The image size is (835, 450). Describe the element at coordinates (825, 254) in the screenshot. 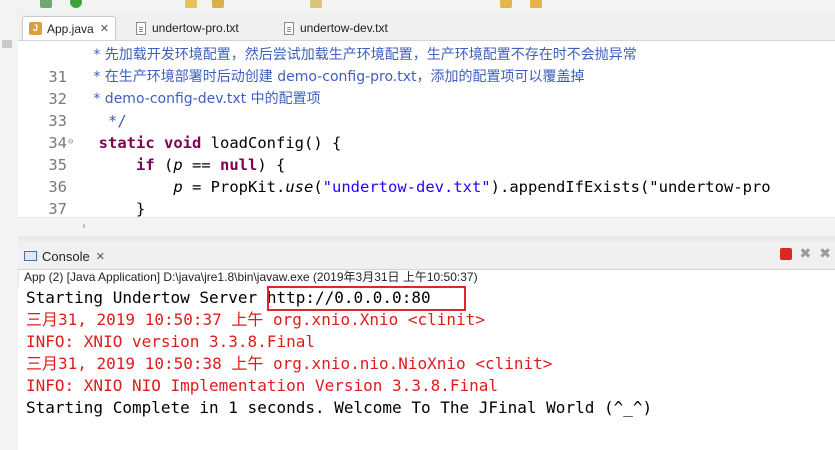

I see `remove-all-terminated-icon: ✖` at that location.